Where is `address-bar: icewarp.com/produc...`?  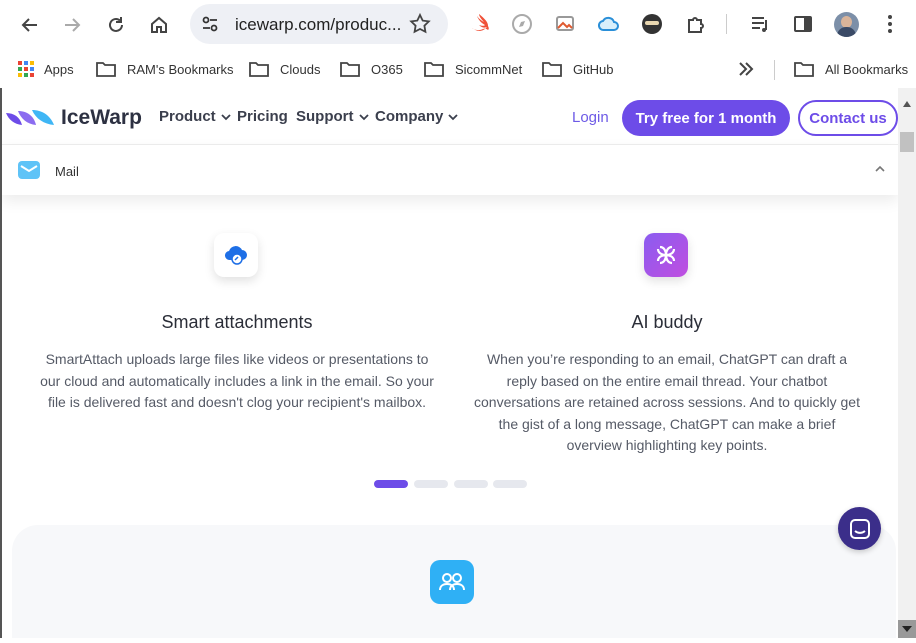 address-bar: icewarp.com/produc... is located at coordinates (319, 24).